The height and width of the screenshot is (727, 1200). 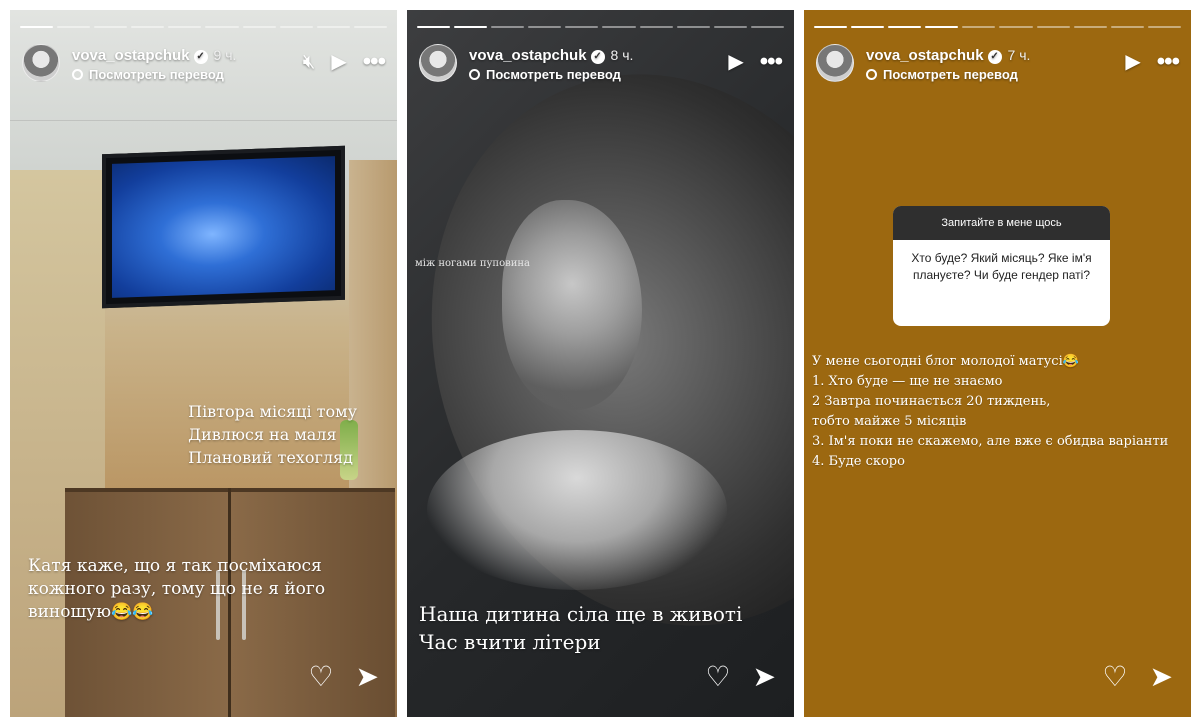 What do you see at coordinates (473, 263) in the screenshot?
I see `overlay-text: між ногами пуповина` at bounding box center [473, 263].